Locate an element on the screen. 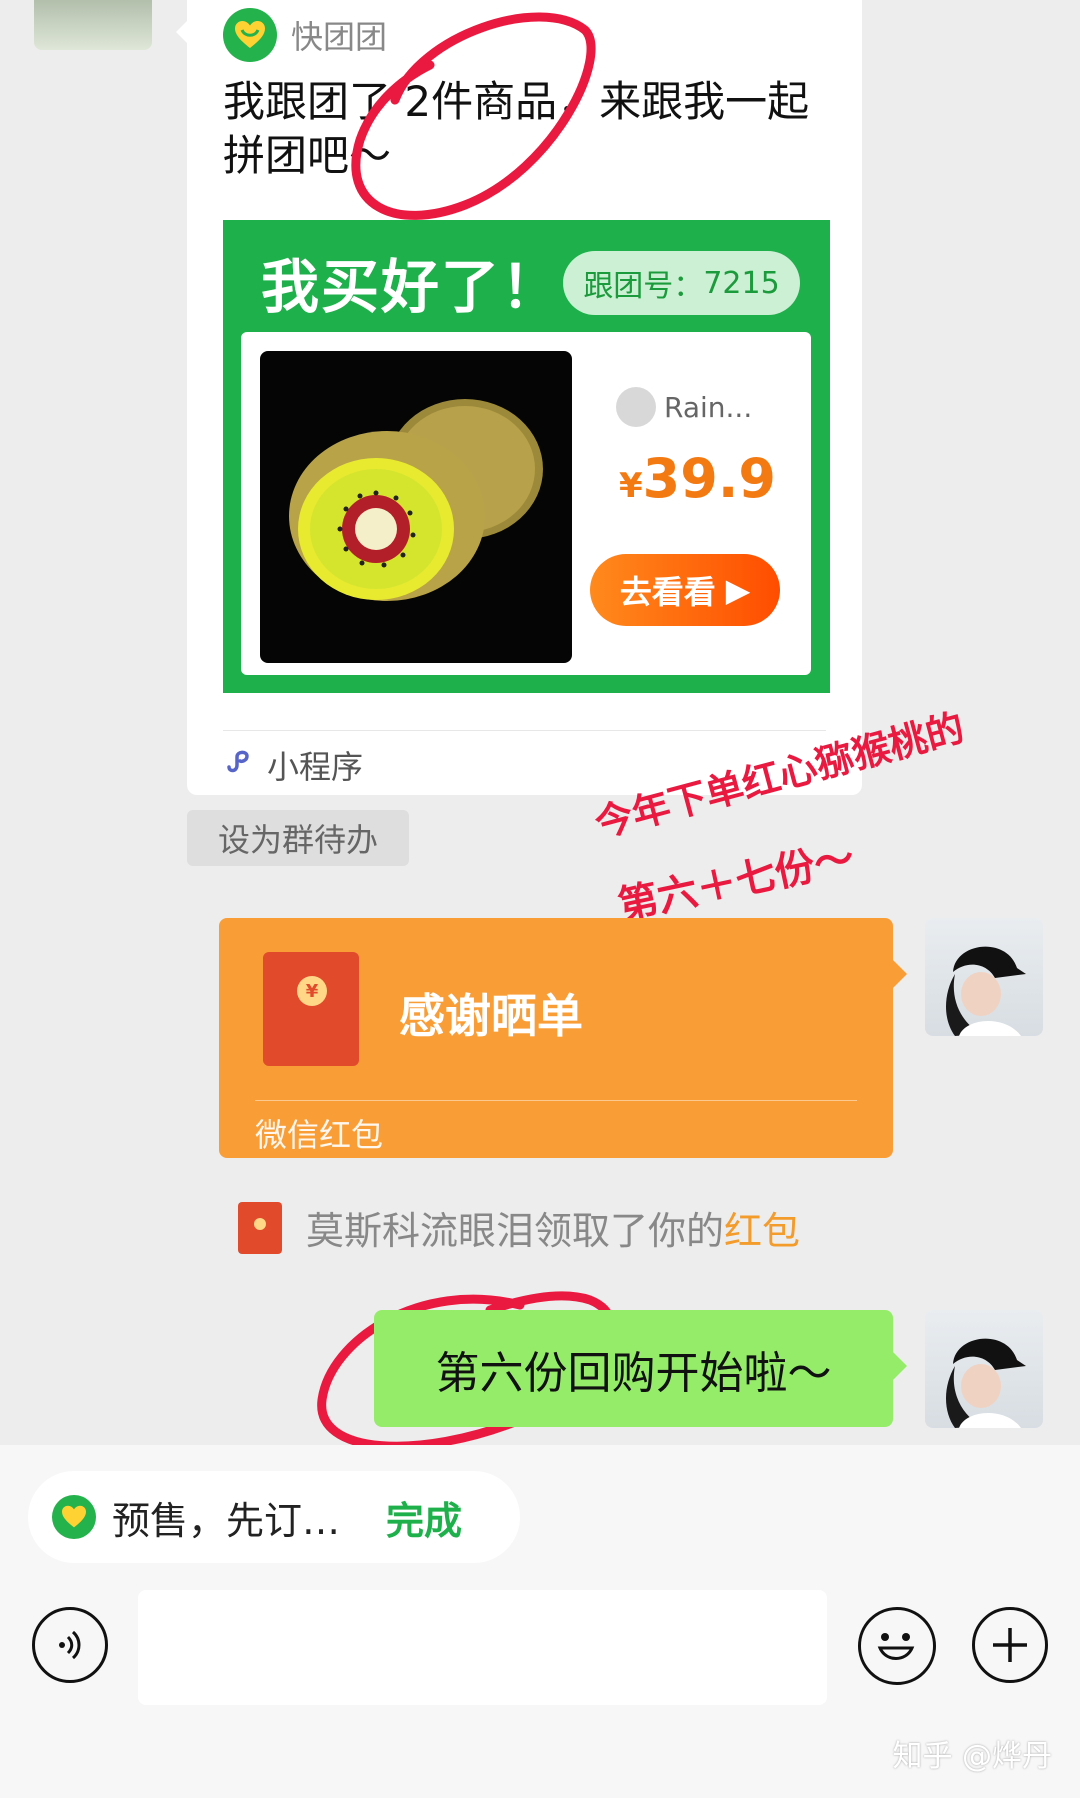 The width and height of the screenshot is (1080, 1798). red-packet-divider is located at coordinates (556, 1100).